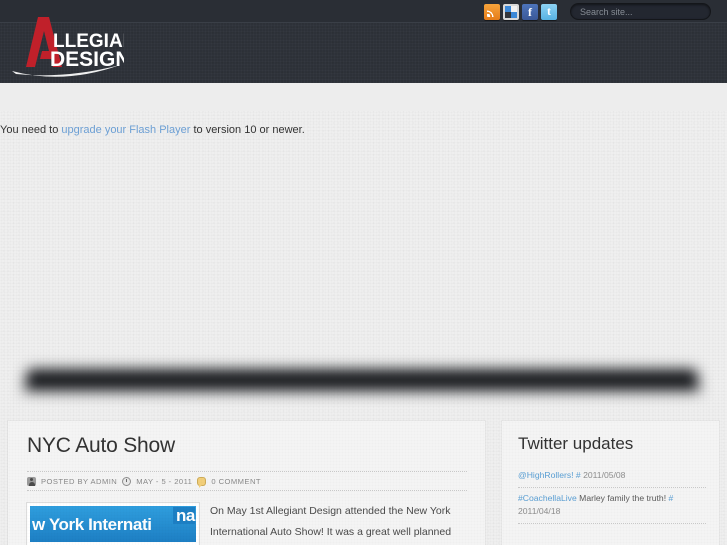 This screenshot has height=545, width=727. I want to click on twitter-icon, so click(549, 12).